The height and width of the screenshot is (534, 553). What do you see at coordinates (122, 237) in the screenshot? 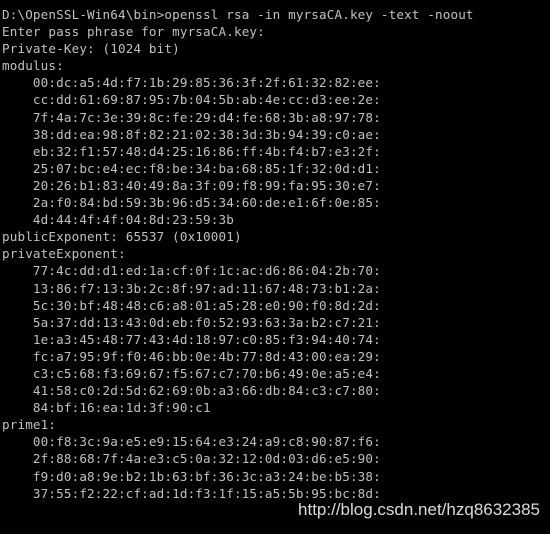
I see `console-line-public-exponent: publicExponent: 65537 (0x10001)` at bounding box center [122, 237].